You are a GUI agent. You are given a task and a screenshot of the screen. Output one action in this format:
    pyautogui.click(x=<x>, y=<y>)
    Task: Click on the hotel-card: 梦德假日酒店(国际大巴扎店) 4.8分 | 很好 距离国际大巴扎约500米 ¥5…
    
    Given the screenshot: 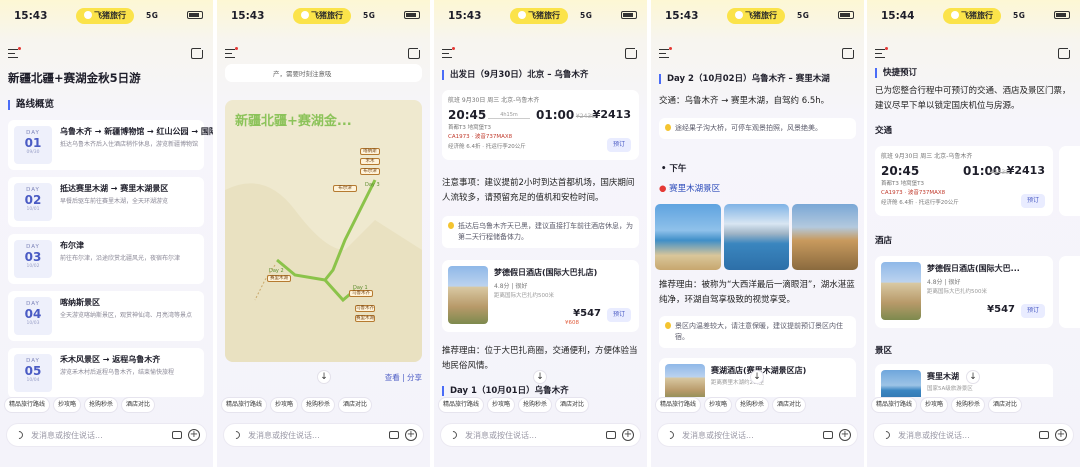 What is the action you would take?
    pyautogui.click(x=540, y=296)
    